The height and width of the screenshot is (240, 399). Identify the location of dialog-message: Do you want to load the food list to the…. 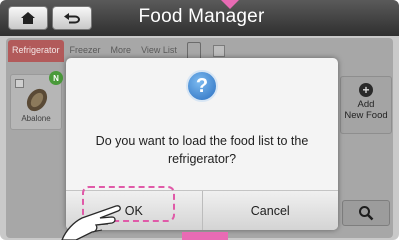
(202, 150).